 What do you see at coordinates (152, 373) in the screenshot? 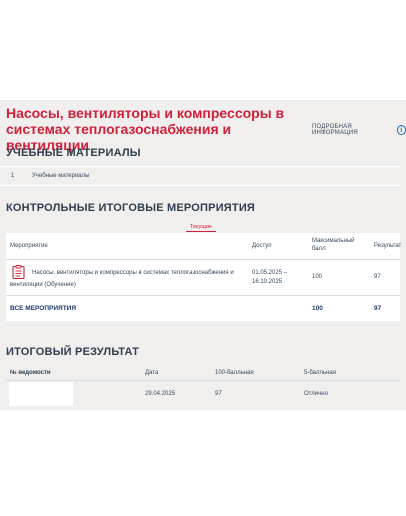
I see `column-header-date: Дата` at bounding box center [152, 373].